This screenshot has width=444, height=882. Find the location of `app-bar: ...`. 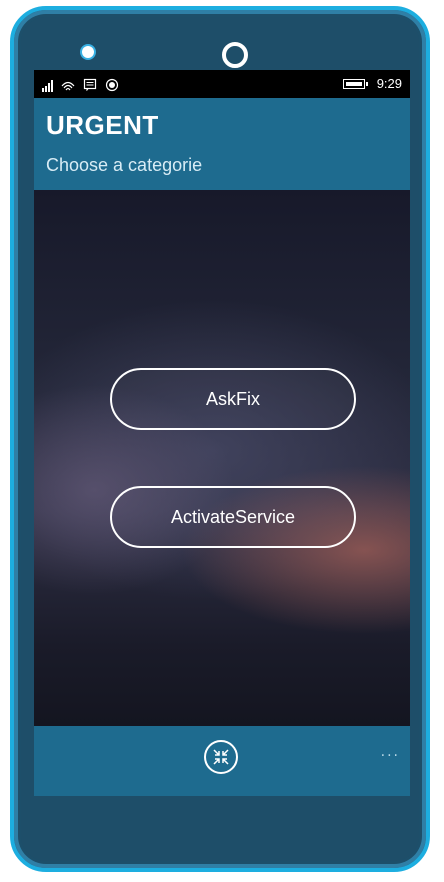

app-bar: ... is located at coordinates (222, 761).